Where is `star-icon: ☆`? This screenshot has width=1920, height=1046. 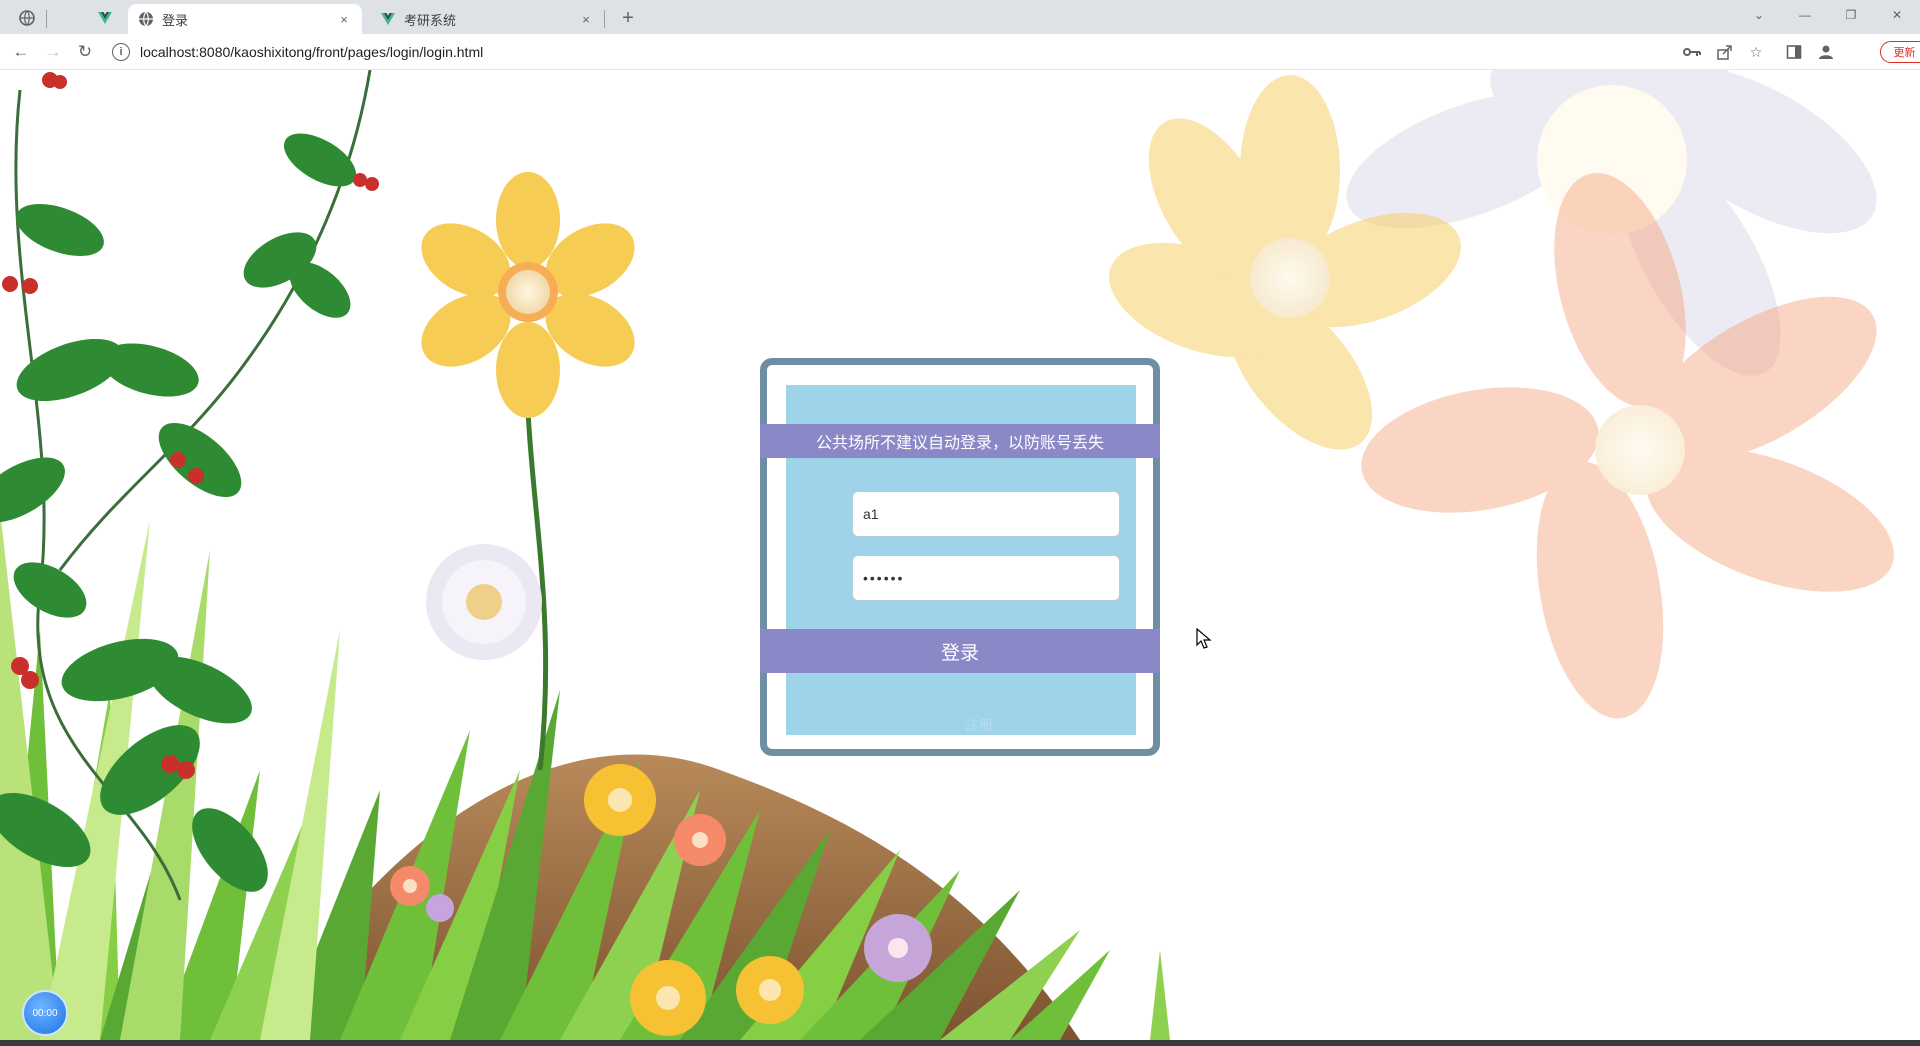 star-icon: ☆ is located at coordinates (1756, 52).